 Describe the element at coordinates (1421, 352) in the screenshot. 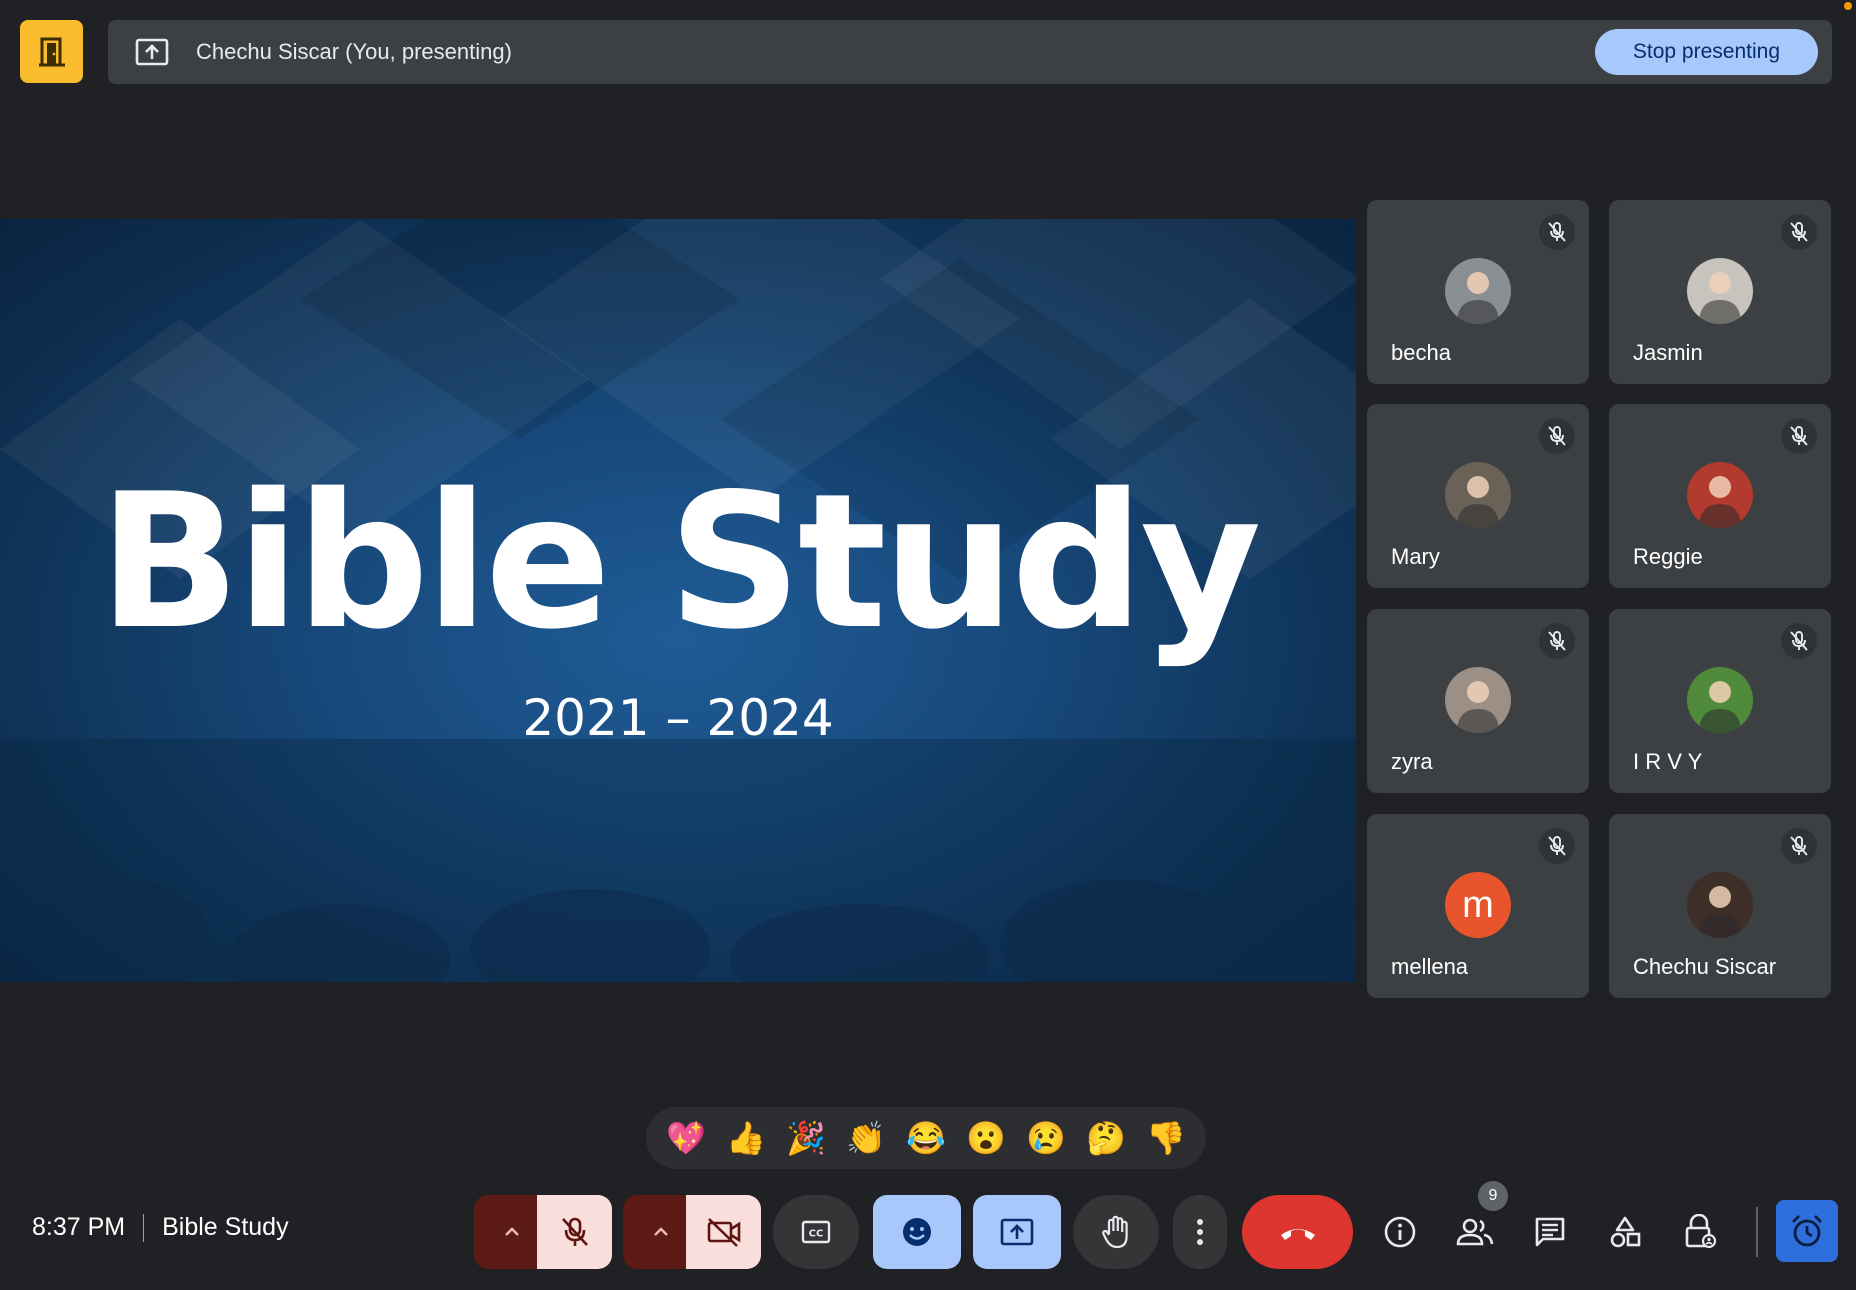

I see `participant-name: becha` at that location.